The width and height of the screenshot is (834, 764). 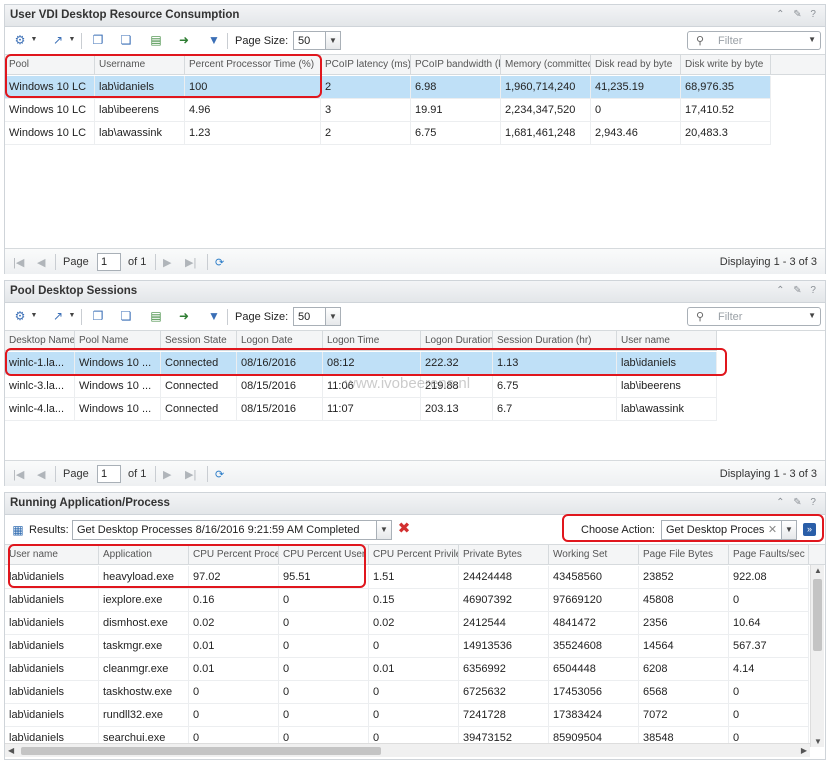 I want to click on column-header: Memory (committed, so click(x=546, y=65).